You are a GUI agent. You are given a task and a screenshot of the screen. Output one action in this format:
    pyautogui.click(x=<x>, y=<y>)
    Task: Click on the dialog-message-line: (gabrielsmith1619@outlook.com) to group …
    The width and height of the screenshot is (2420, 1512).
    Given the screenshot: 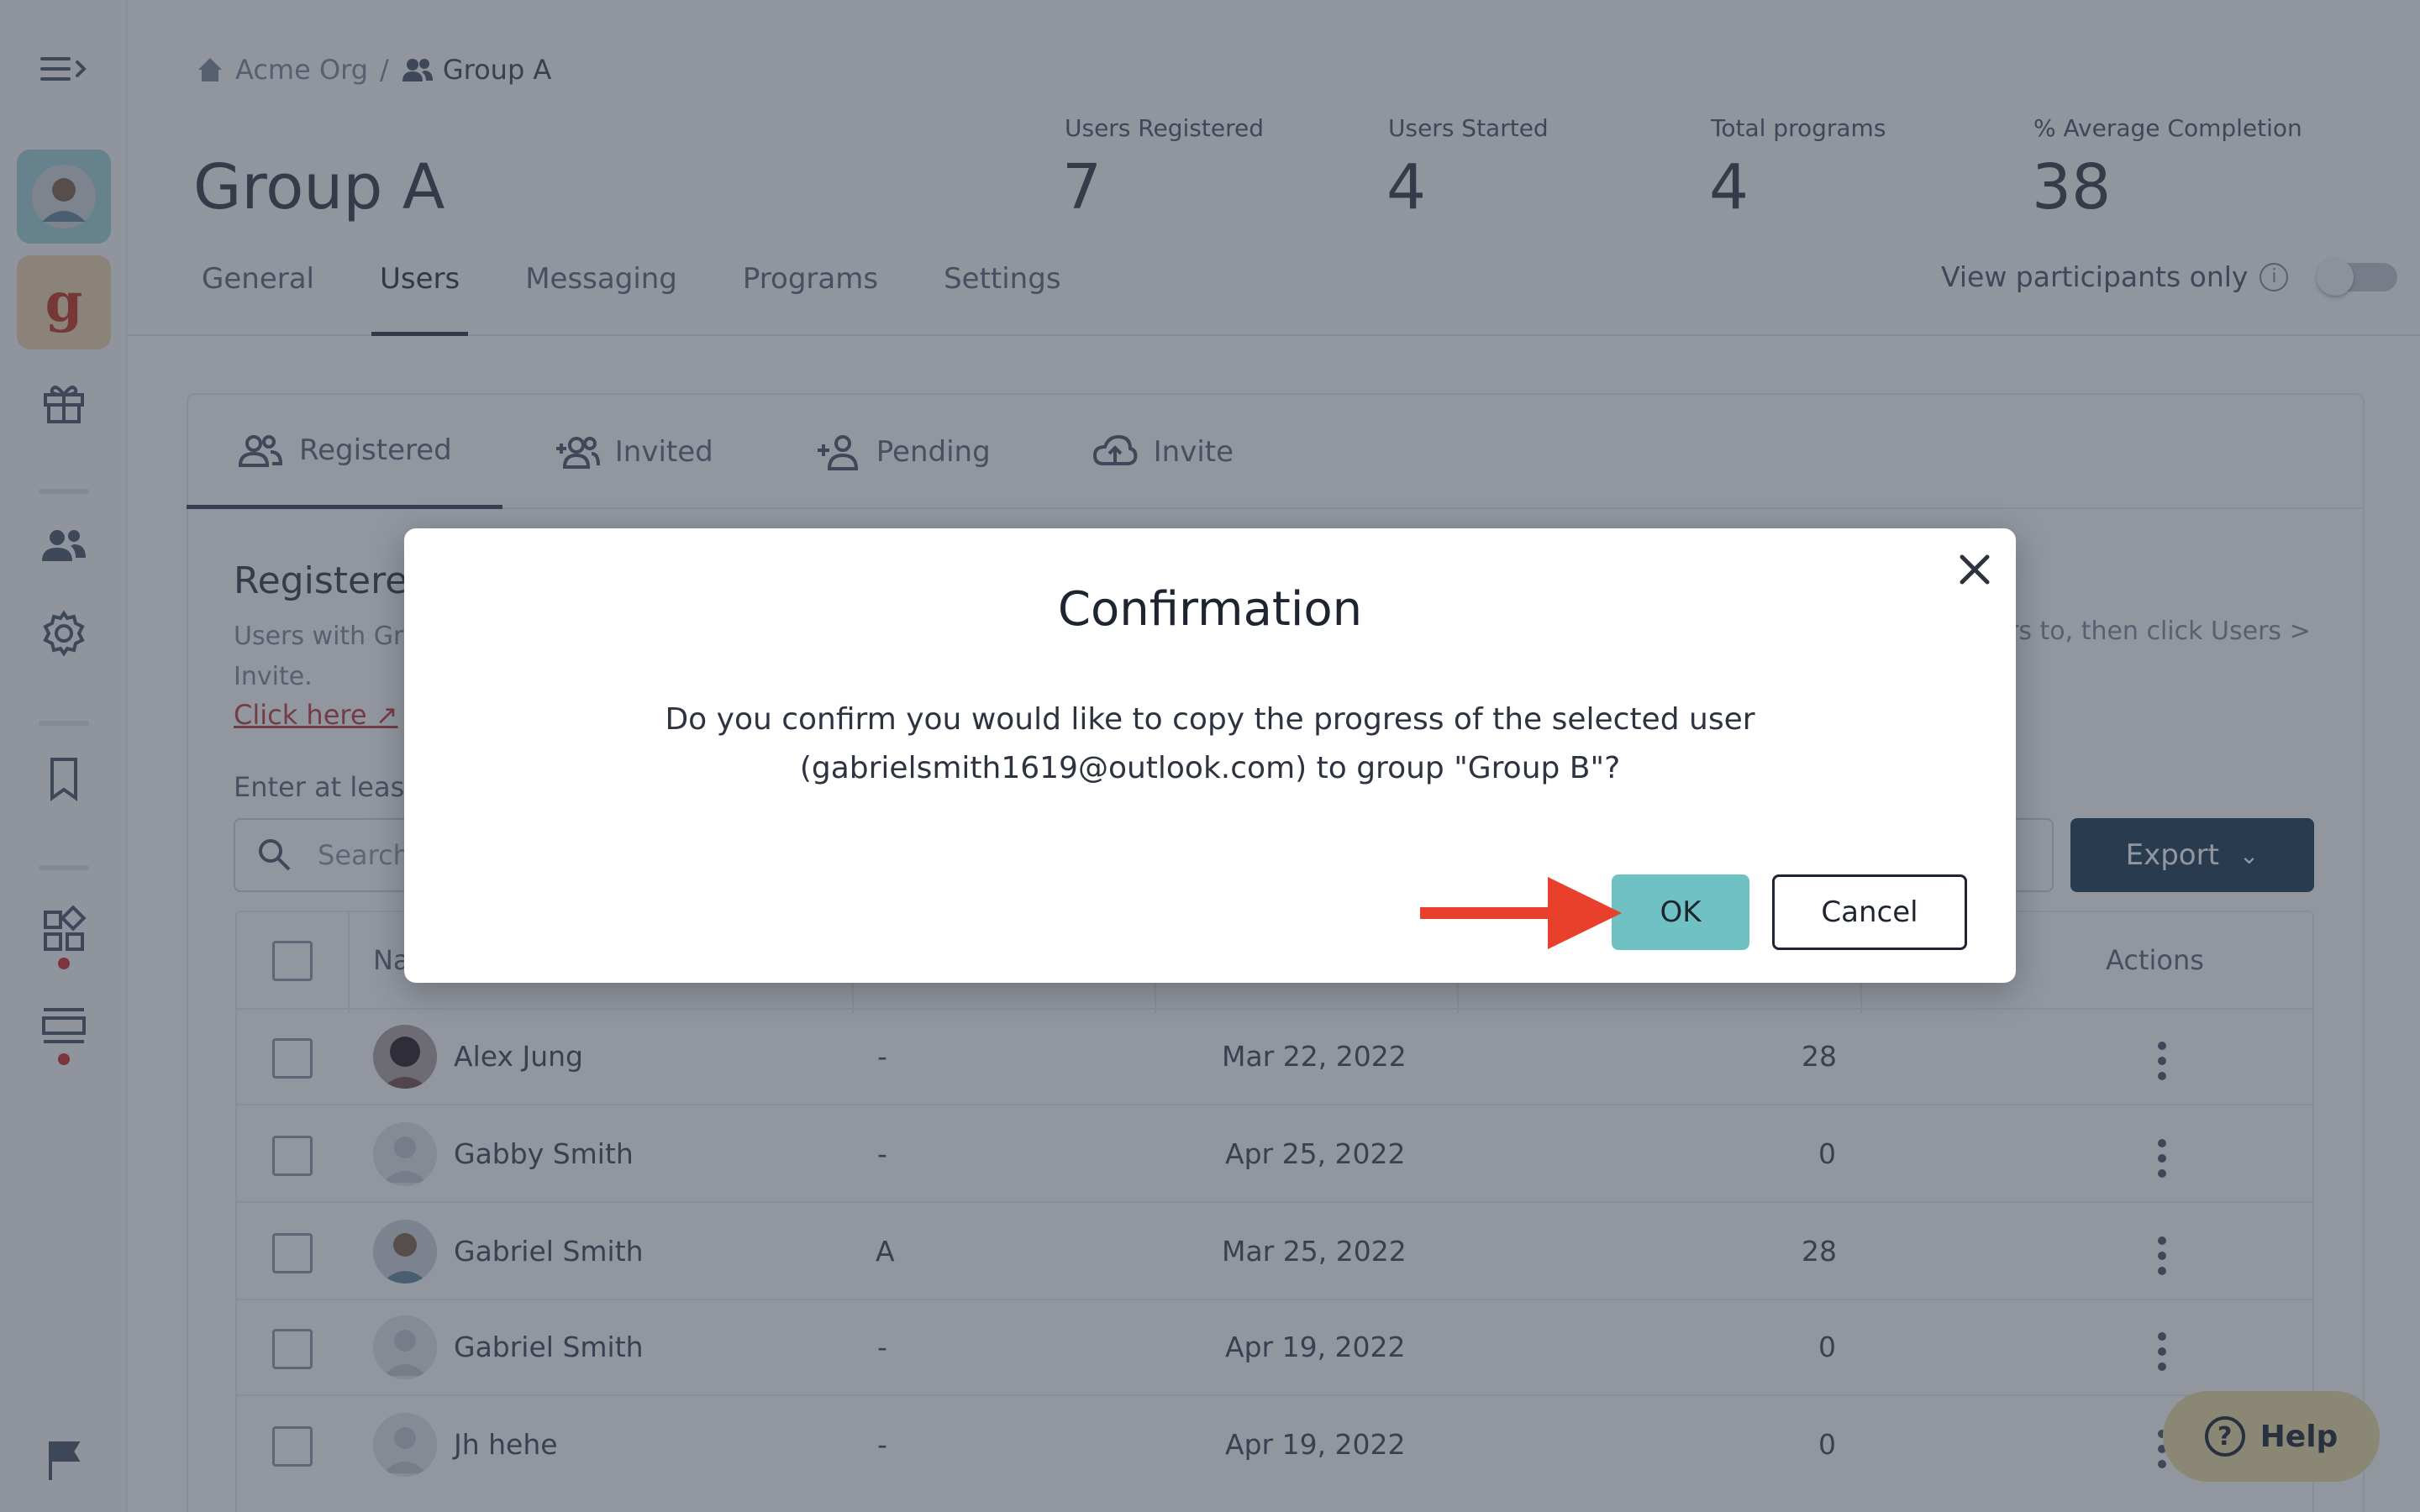 What is the action you would take?
    pyautogui.click(x=1210, y=768)
    